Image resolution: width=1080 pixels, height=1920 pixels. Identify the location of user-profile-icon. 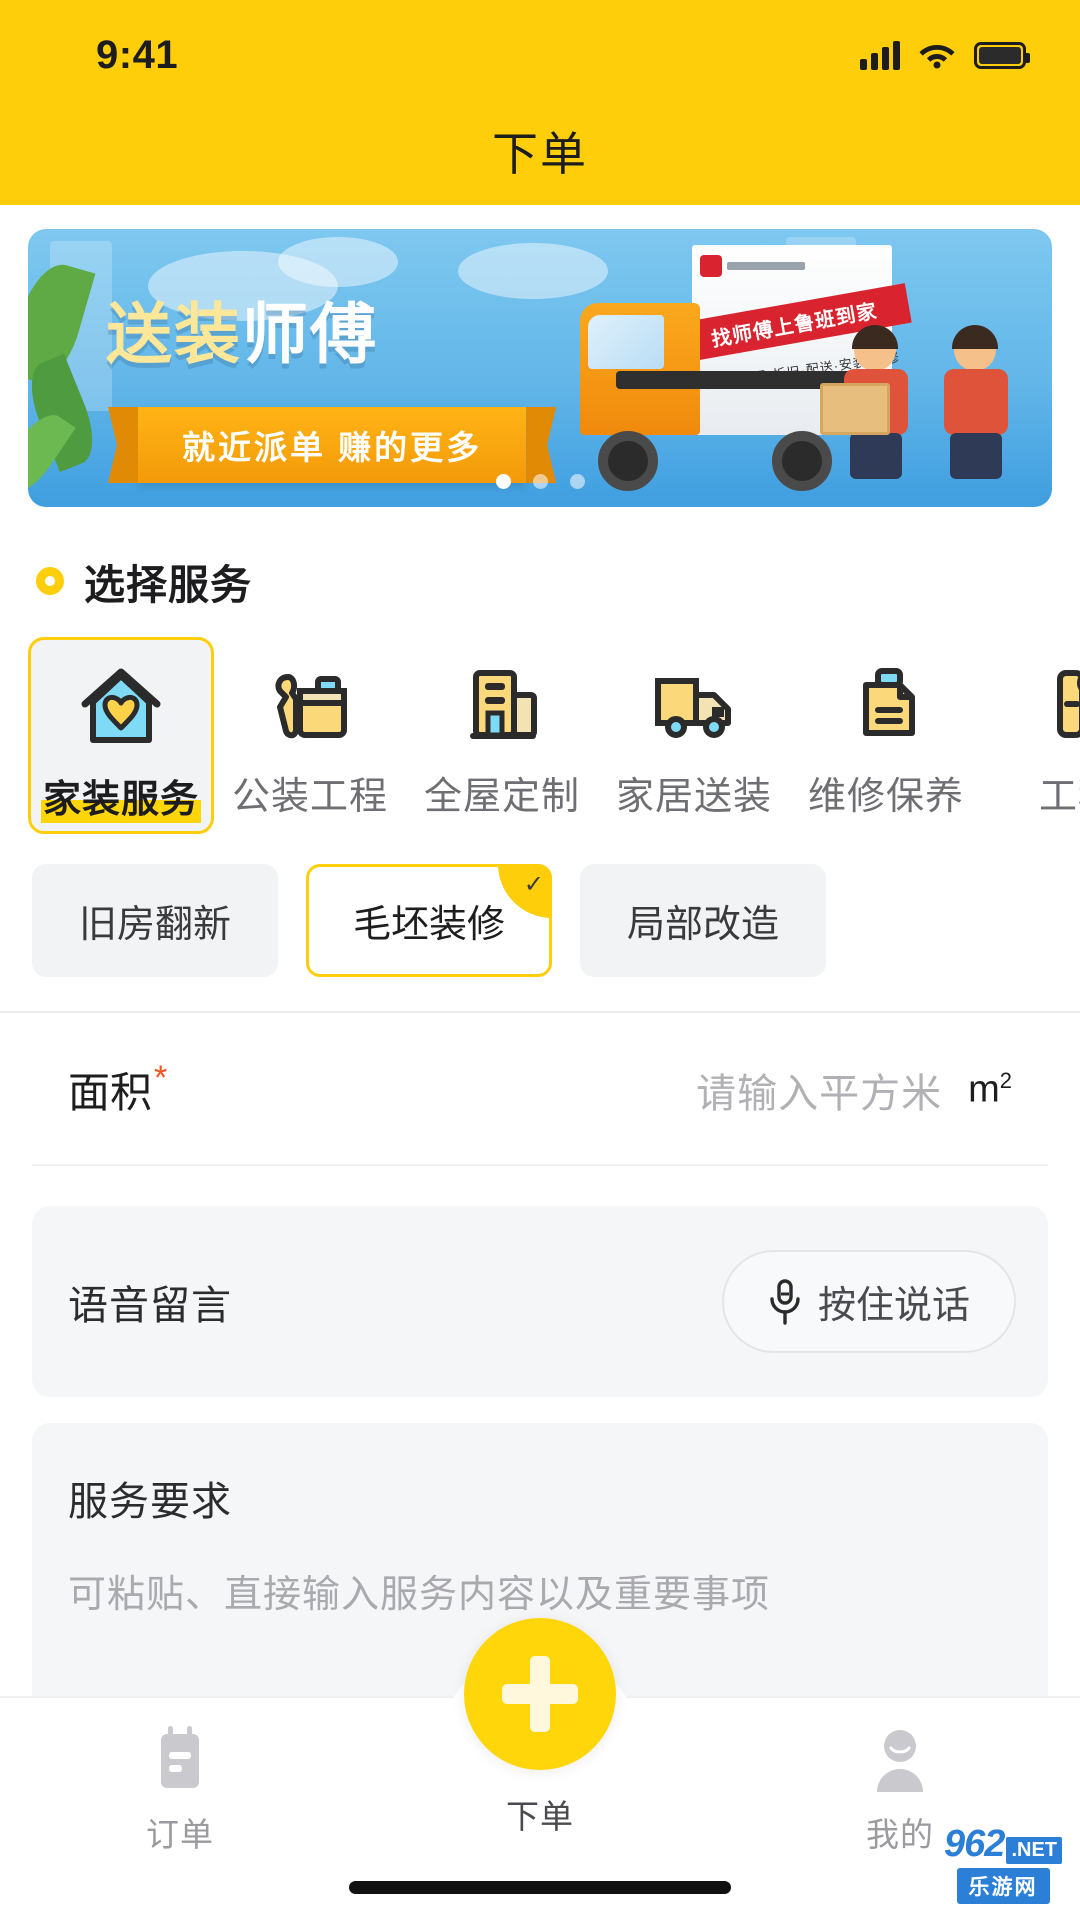
(900, 1760).